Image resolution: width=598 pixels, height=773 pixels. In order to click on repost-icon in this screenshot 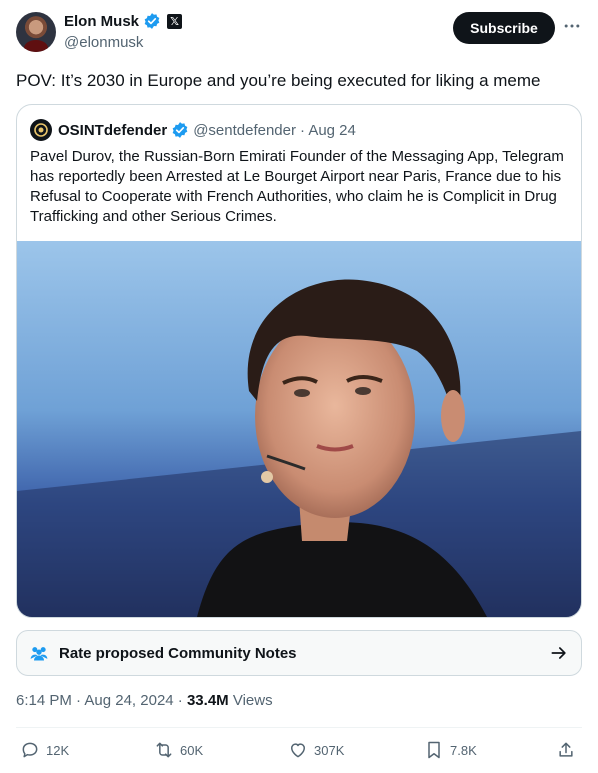, I will do `click(164, 750)`.